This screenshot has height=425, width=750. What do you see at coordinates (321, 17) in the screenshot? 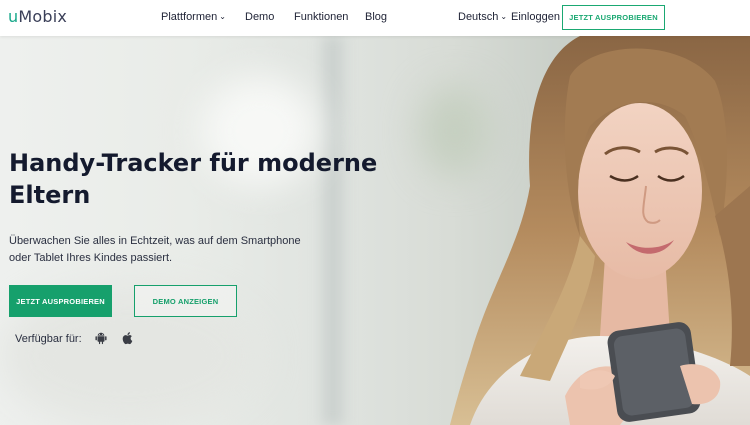
I see `nav-features: Funktionen` at bounding box center [321, 17].